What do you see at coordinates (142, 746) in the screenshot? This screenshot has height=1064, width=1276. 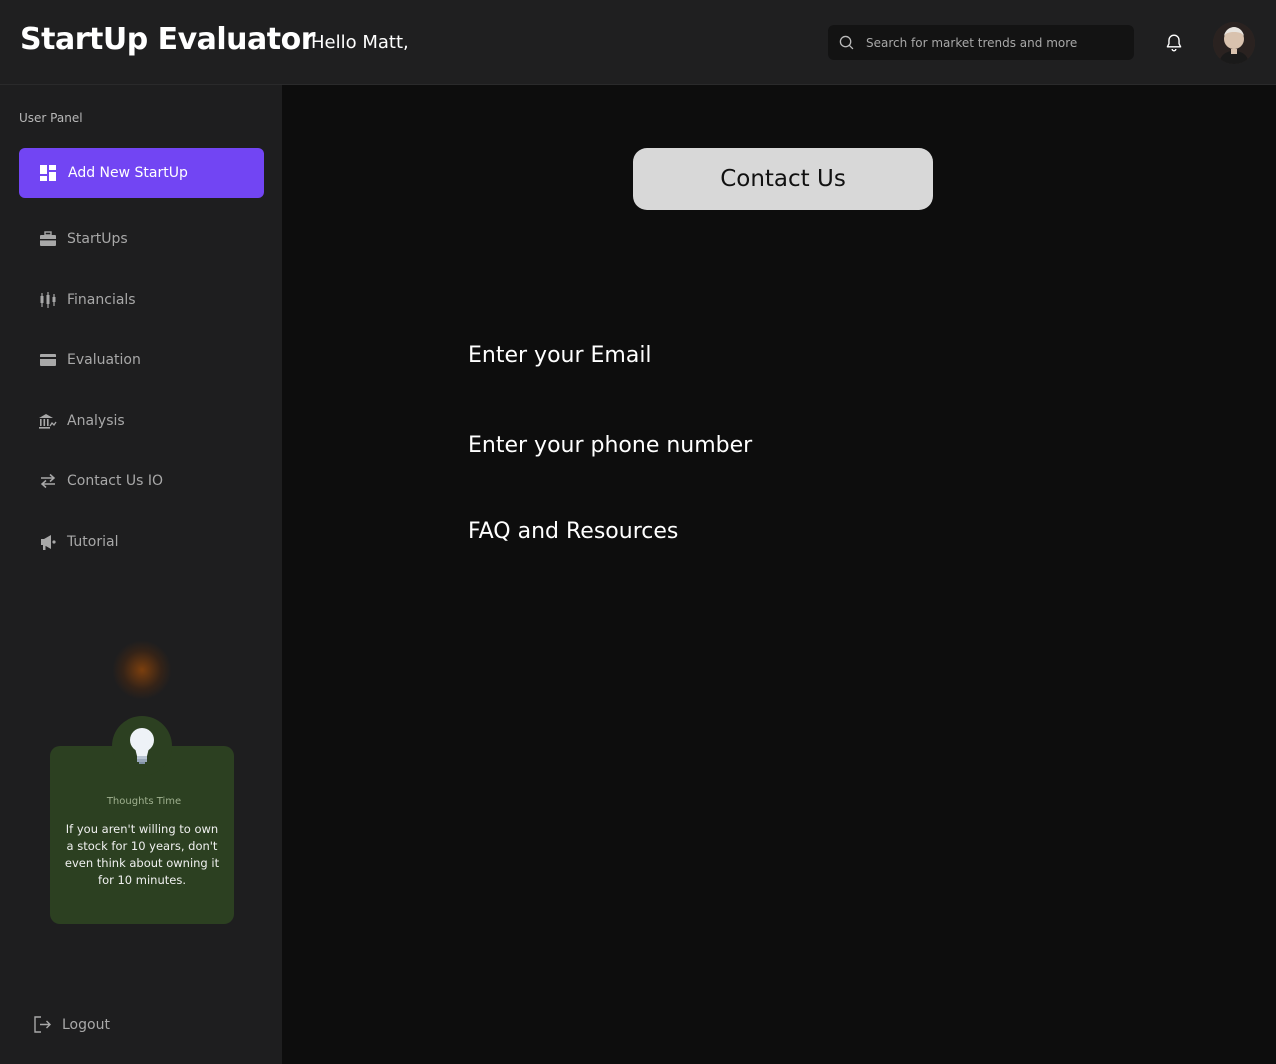 I see `lightbulb-icon` at bounding box center [142, 746].